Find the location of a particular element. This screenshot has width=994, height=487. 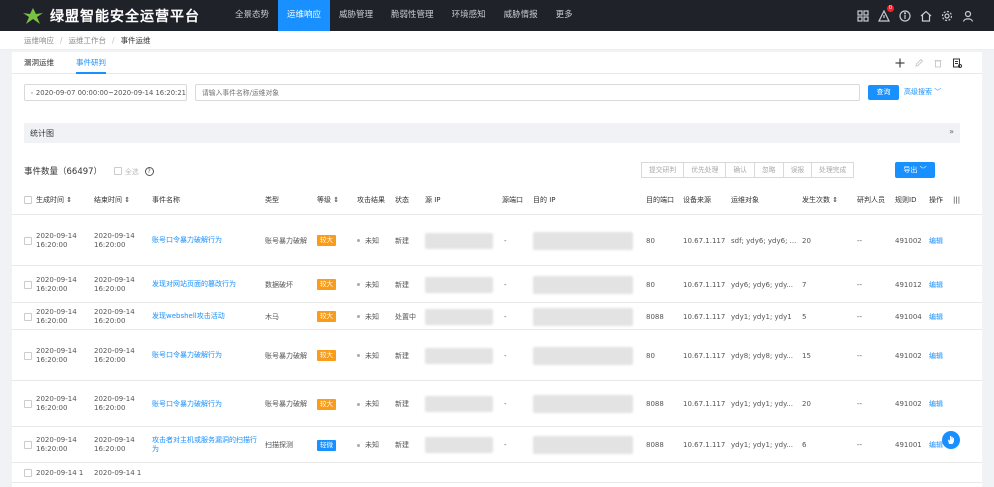

event-type: 账号暴力破解 is located at coordinates (286, 240).